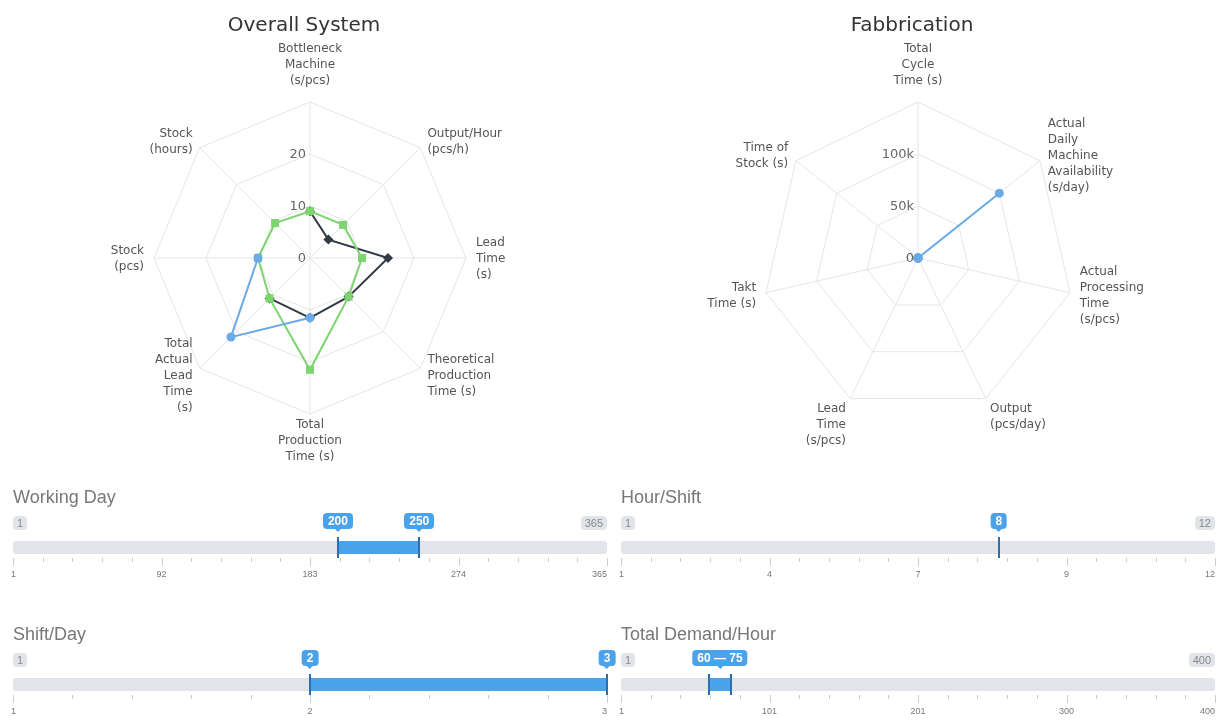  I want to click on value-bubble: 250, so click(419, 521).